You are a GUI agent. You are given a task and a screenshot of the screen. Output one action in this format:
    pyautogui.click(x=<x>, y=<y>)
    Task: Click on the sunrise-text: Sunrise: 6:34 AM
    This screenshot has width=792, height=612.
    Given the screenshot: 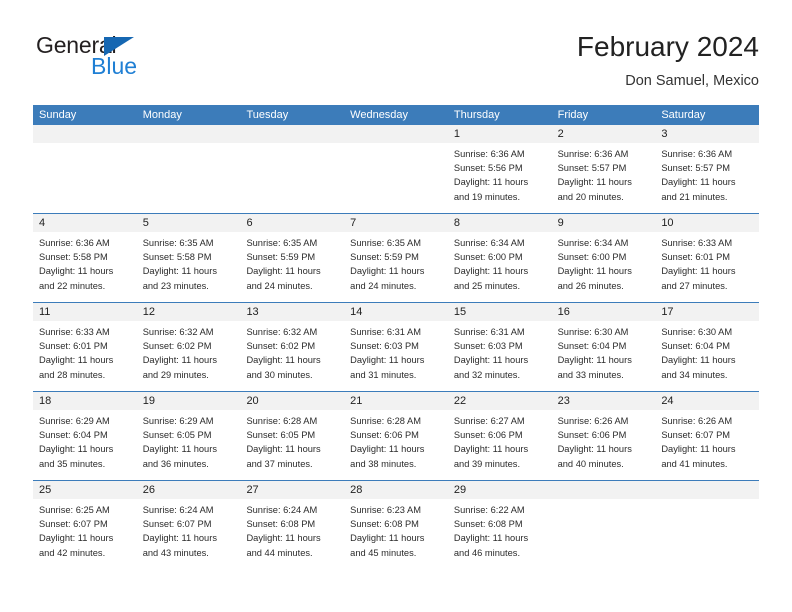 What is the action you would take?
    pyautogui.click(x=489, y=243)
    